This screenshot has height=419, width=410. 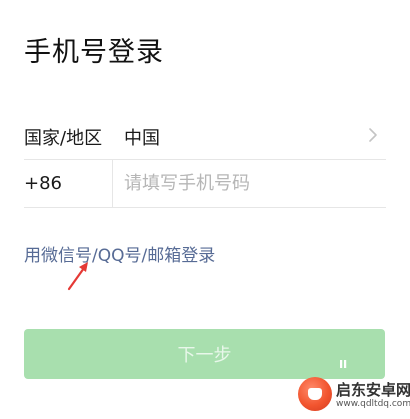 I want to click on red-arrow-annotation-icon, so click(x=77, y=276).